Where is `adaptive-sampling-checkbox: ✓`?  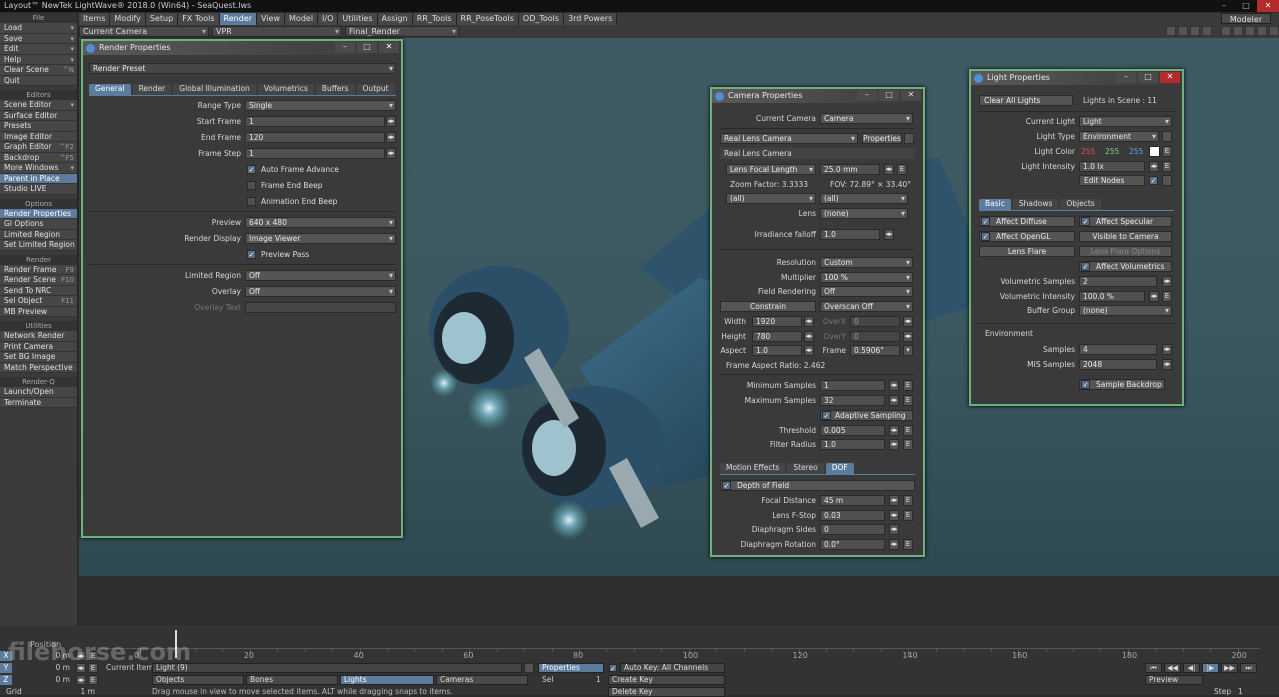 adaptive-sampling-checkbox: ✓ is located at coordinates (826, 415).